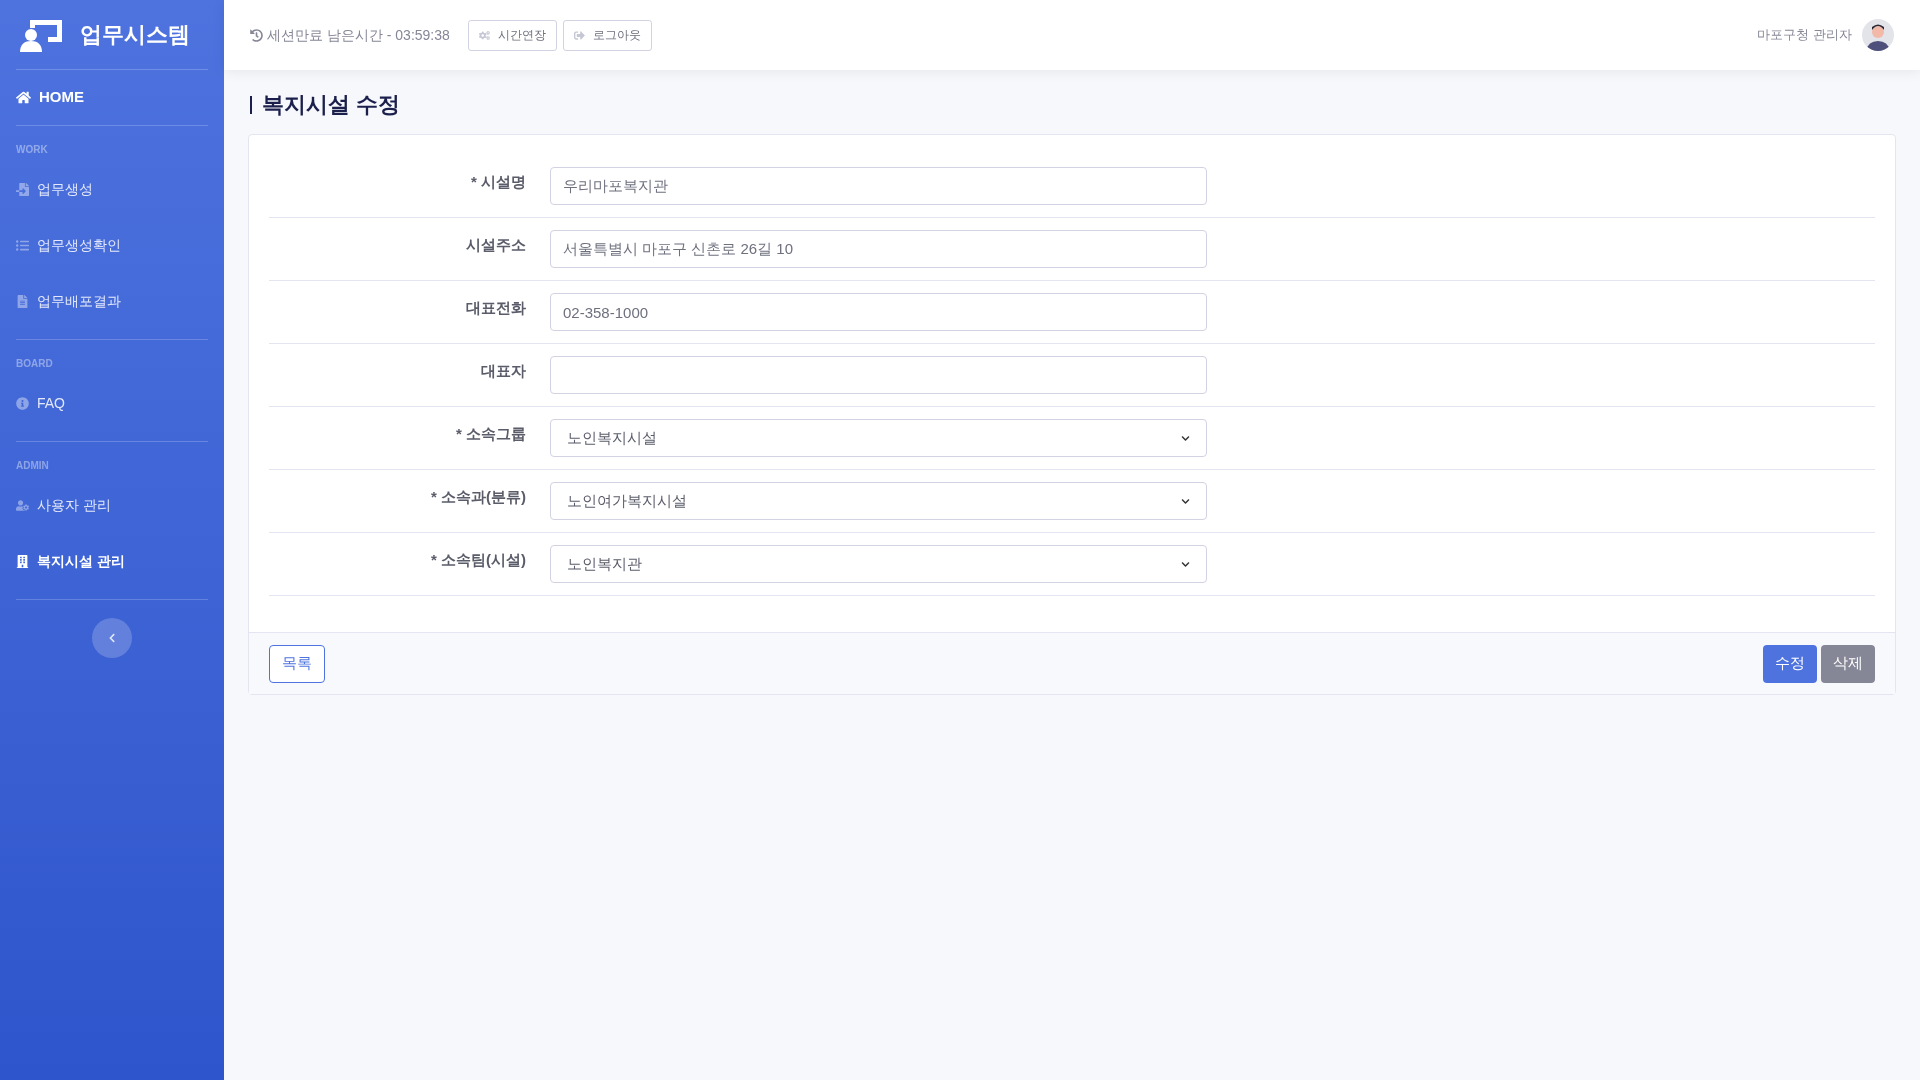 The width and height of the screenshot is (1920, 1080). I want to click on text-field: 02-358-1000, so click(878, 312).